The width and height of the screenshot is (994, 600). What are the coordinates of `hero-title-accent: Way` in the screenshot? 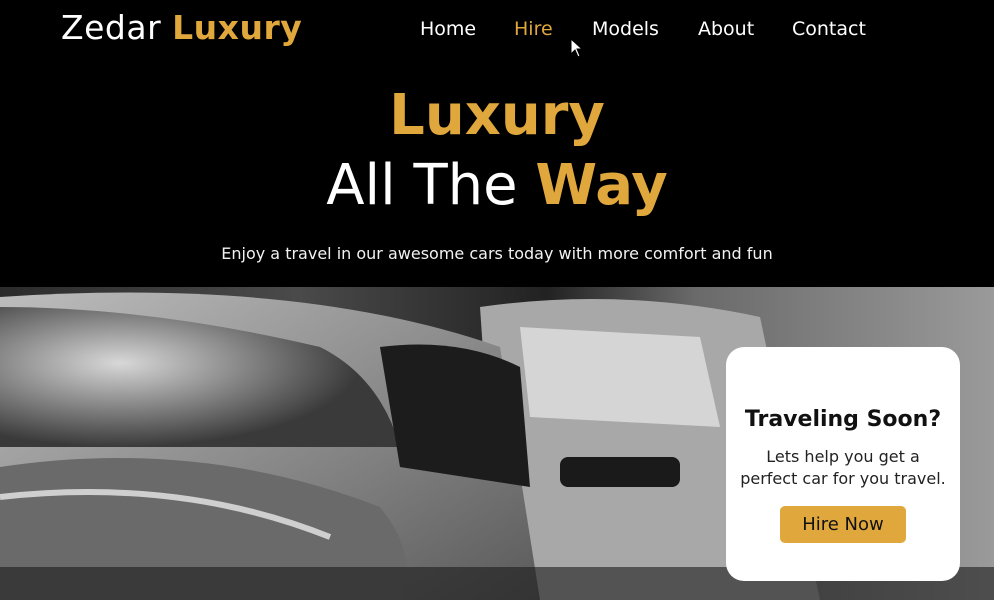 It's located at (601, 185).